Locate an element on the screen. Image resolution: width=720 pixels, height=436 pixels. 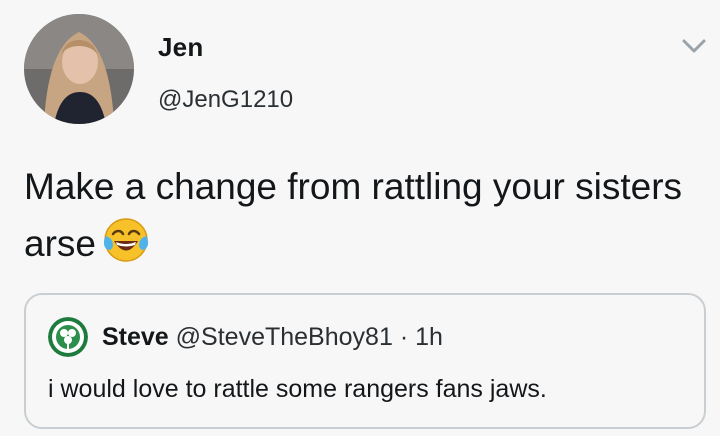
celtic-crest-icon is located at coordinates (68, 337).